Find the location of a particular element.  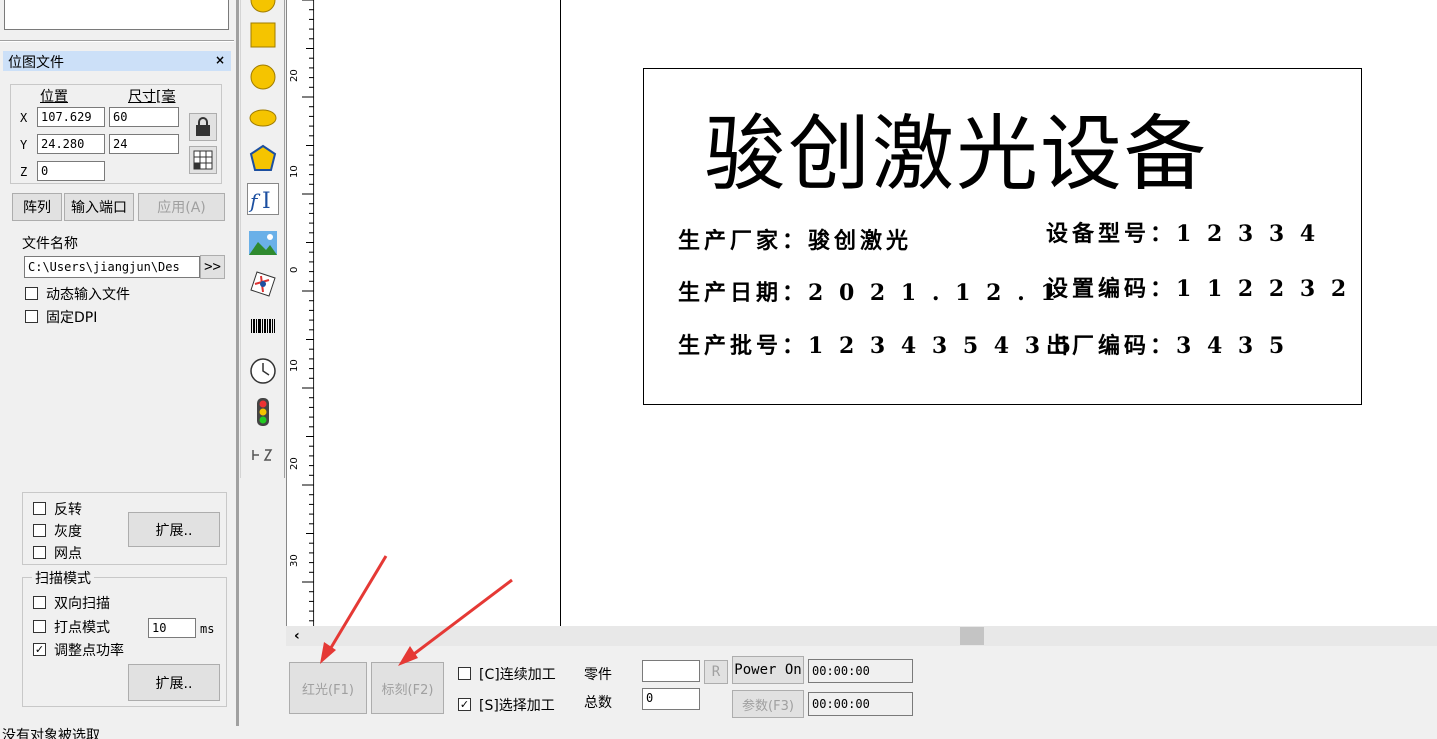

arrow-to-mark is located at coordinates (459, 620).